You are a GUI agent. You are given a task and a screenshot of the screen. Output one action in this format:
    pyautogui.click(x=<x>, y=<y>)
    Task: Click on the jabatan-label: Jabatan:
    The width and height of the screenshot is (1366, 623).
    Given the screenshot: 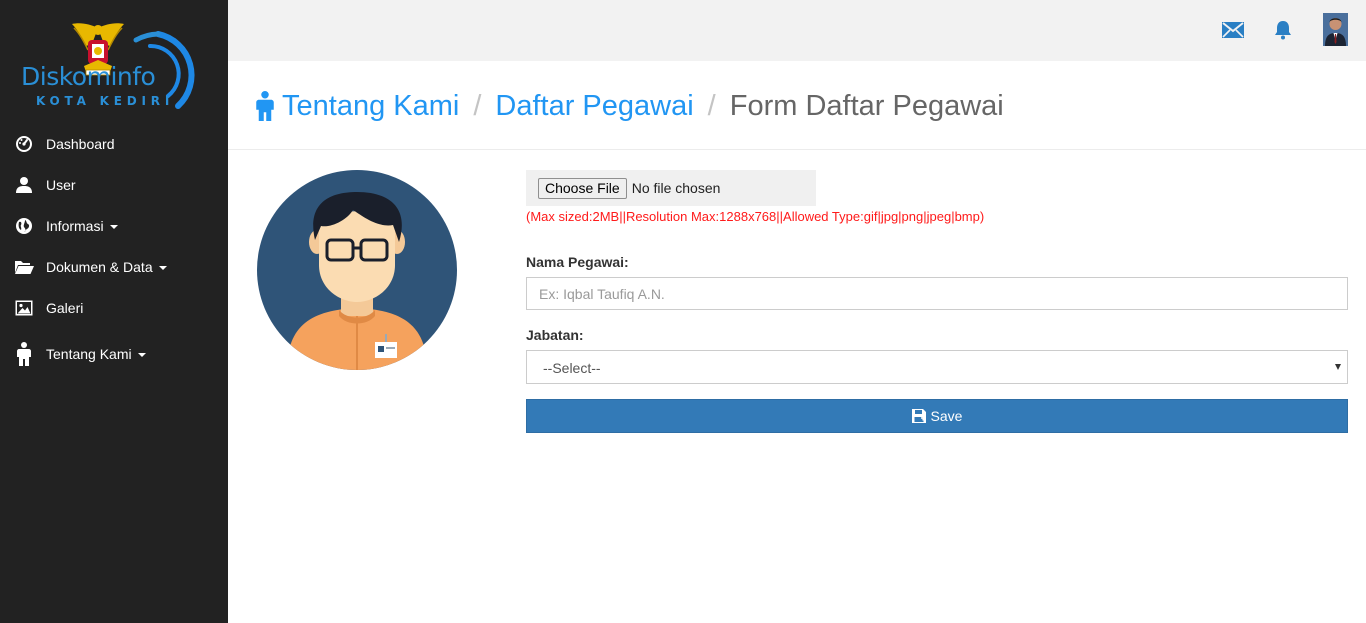 What is the action you would take?
    pyautogui.click(x=555, y=335)
    